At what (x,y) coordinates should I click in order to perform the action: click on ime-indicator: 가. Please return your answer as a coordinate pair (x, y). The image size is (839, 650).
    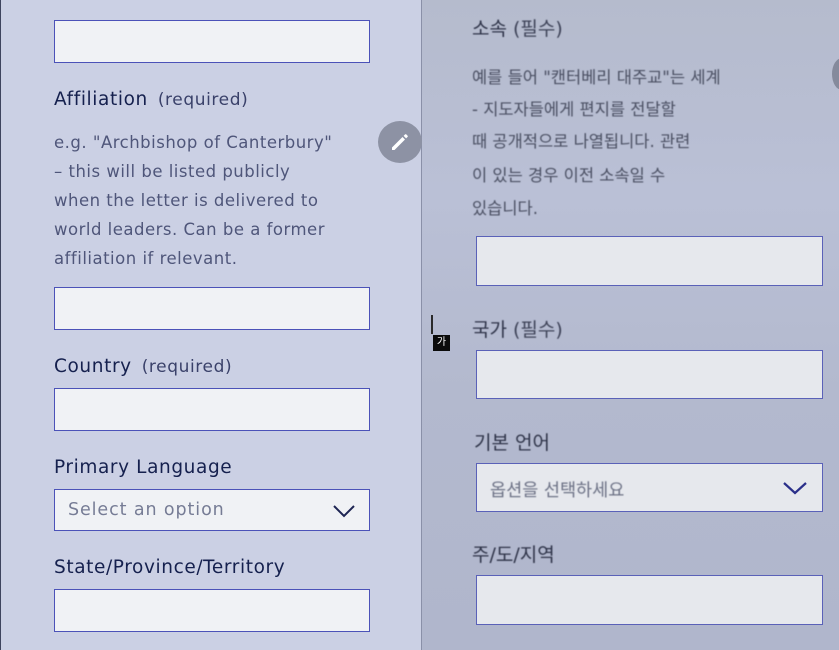
    Looking at the image, I should click on (441, 343).